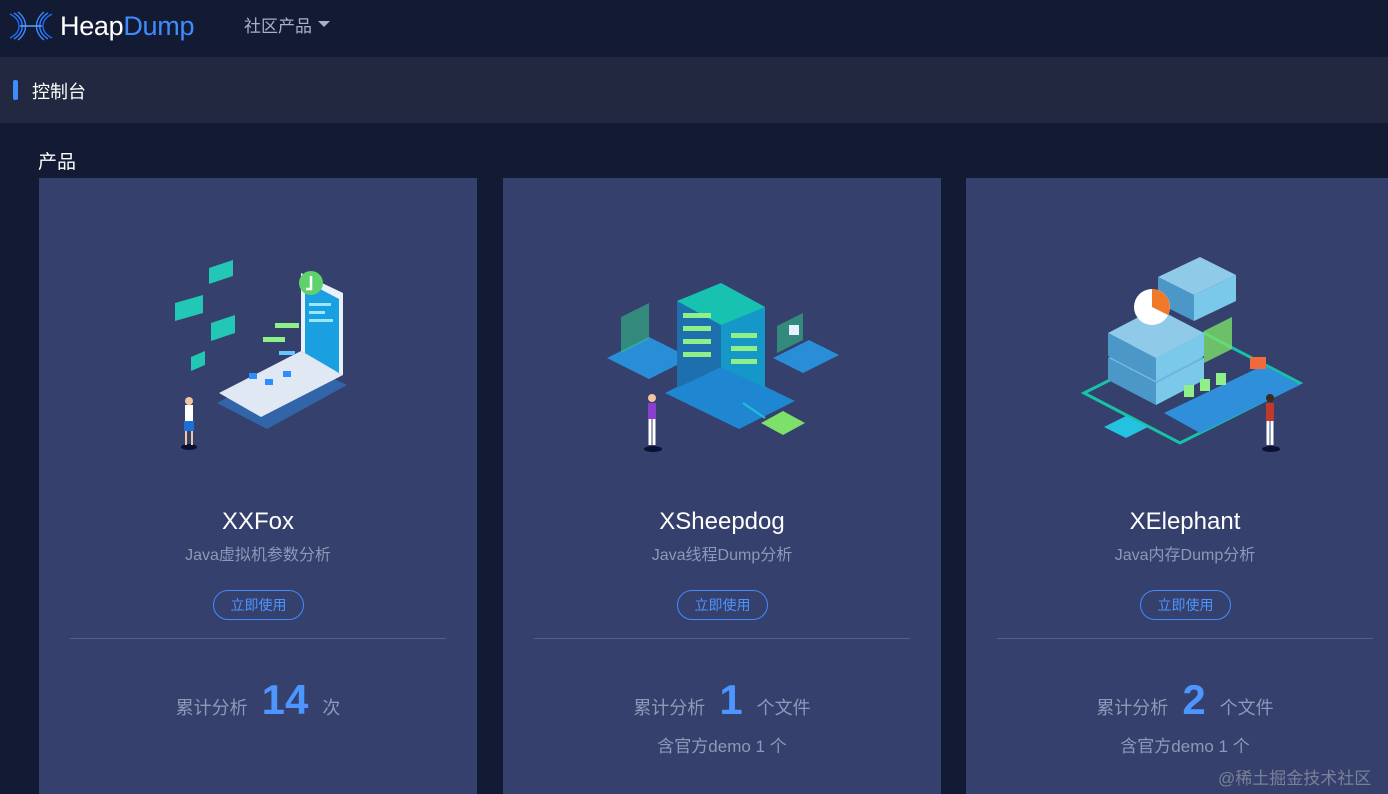 The width and height of the screenshot is (1388, 794). I want to click on caret-down-icon, so click(324, 24).